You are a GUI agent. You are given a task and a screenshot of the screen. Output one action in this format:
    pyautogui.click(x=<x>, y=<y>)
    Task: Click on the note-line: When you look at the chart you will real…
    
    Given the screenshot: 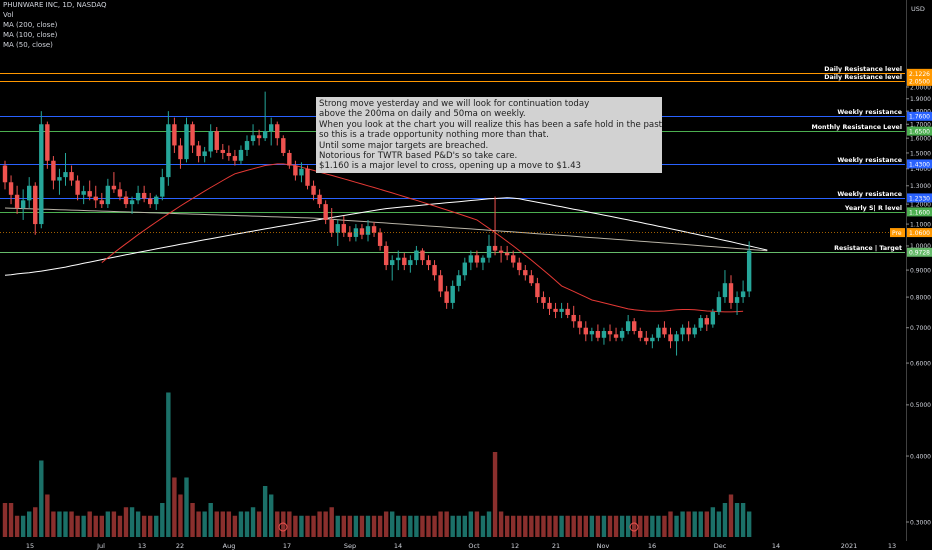 What is the action you would take?
    pyautogui.click(x=490, y=124)
    